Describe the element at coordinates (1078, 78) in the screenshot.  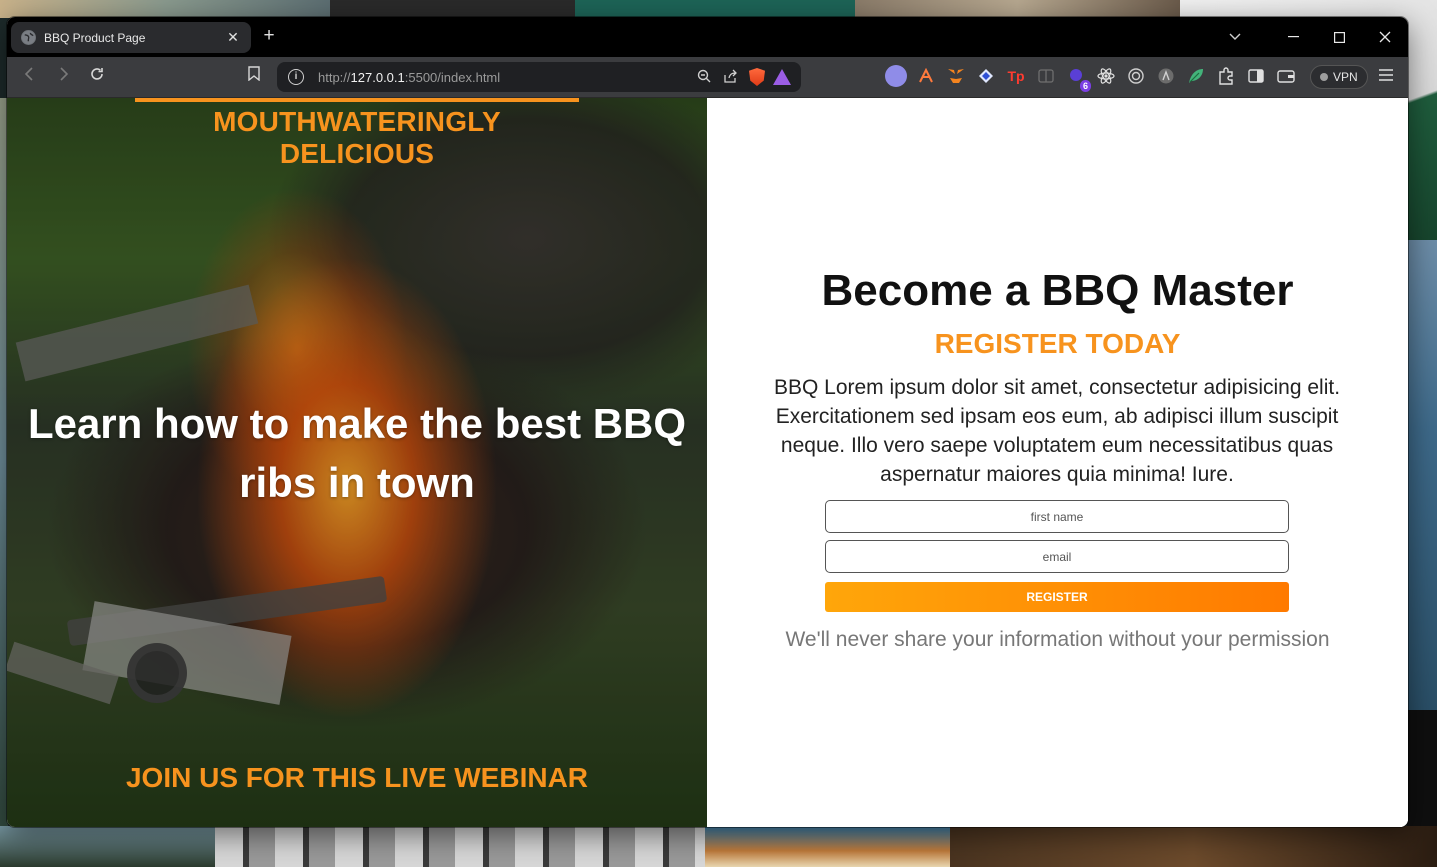
I see `purple-extension-icon: 6` at that location.